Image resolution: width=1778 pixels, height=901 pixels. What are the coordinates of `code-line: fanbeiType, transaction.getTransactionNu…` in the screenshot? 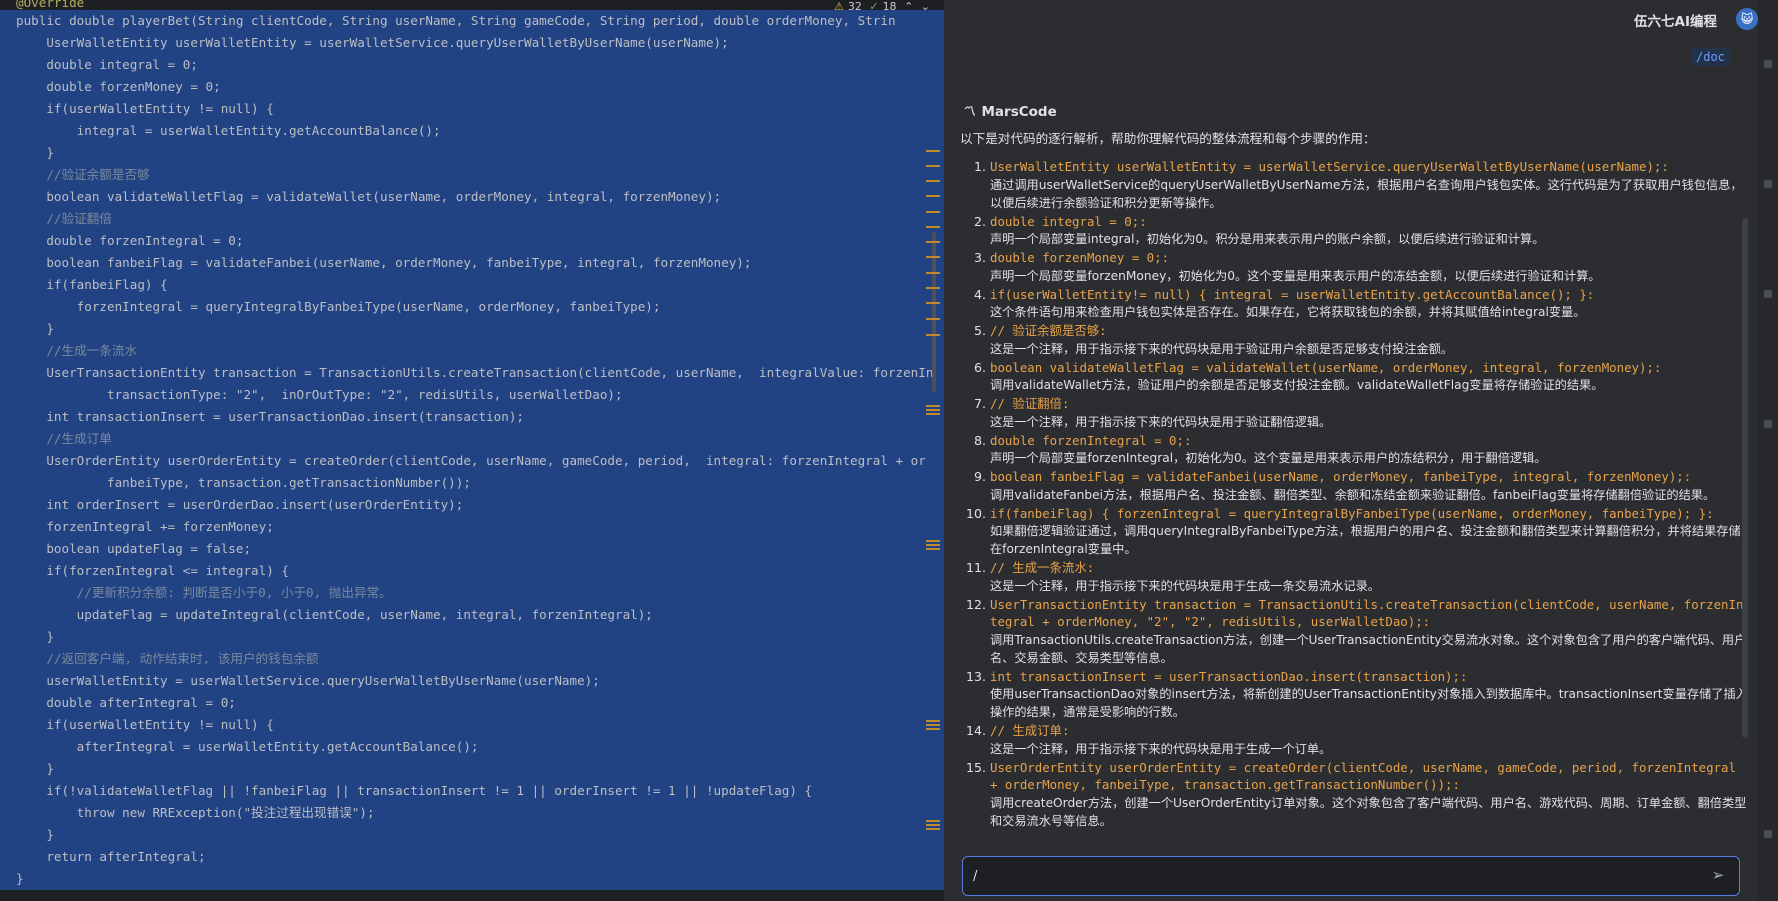 It's located at (472, 483).